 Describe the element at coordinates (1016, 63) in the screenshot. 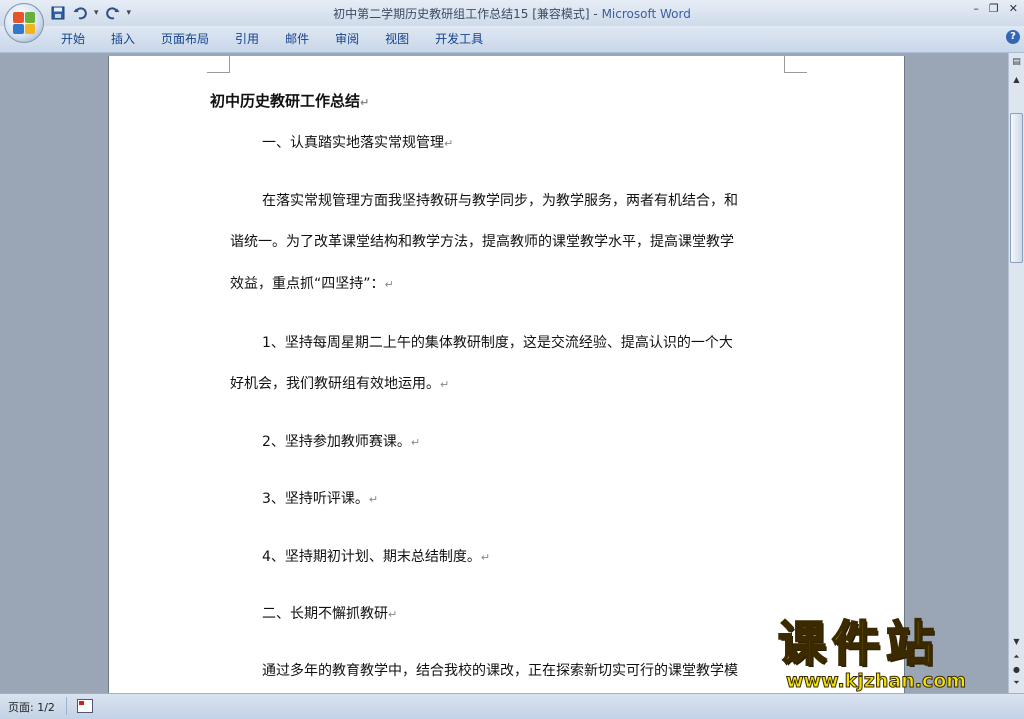

I see `ruler-toggle-icon: ▤` at that location.